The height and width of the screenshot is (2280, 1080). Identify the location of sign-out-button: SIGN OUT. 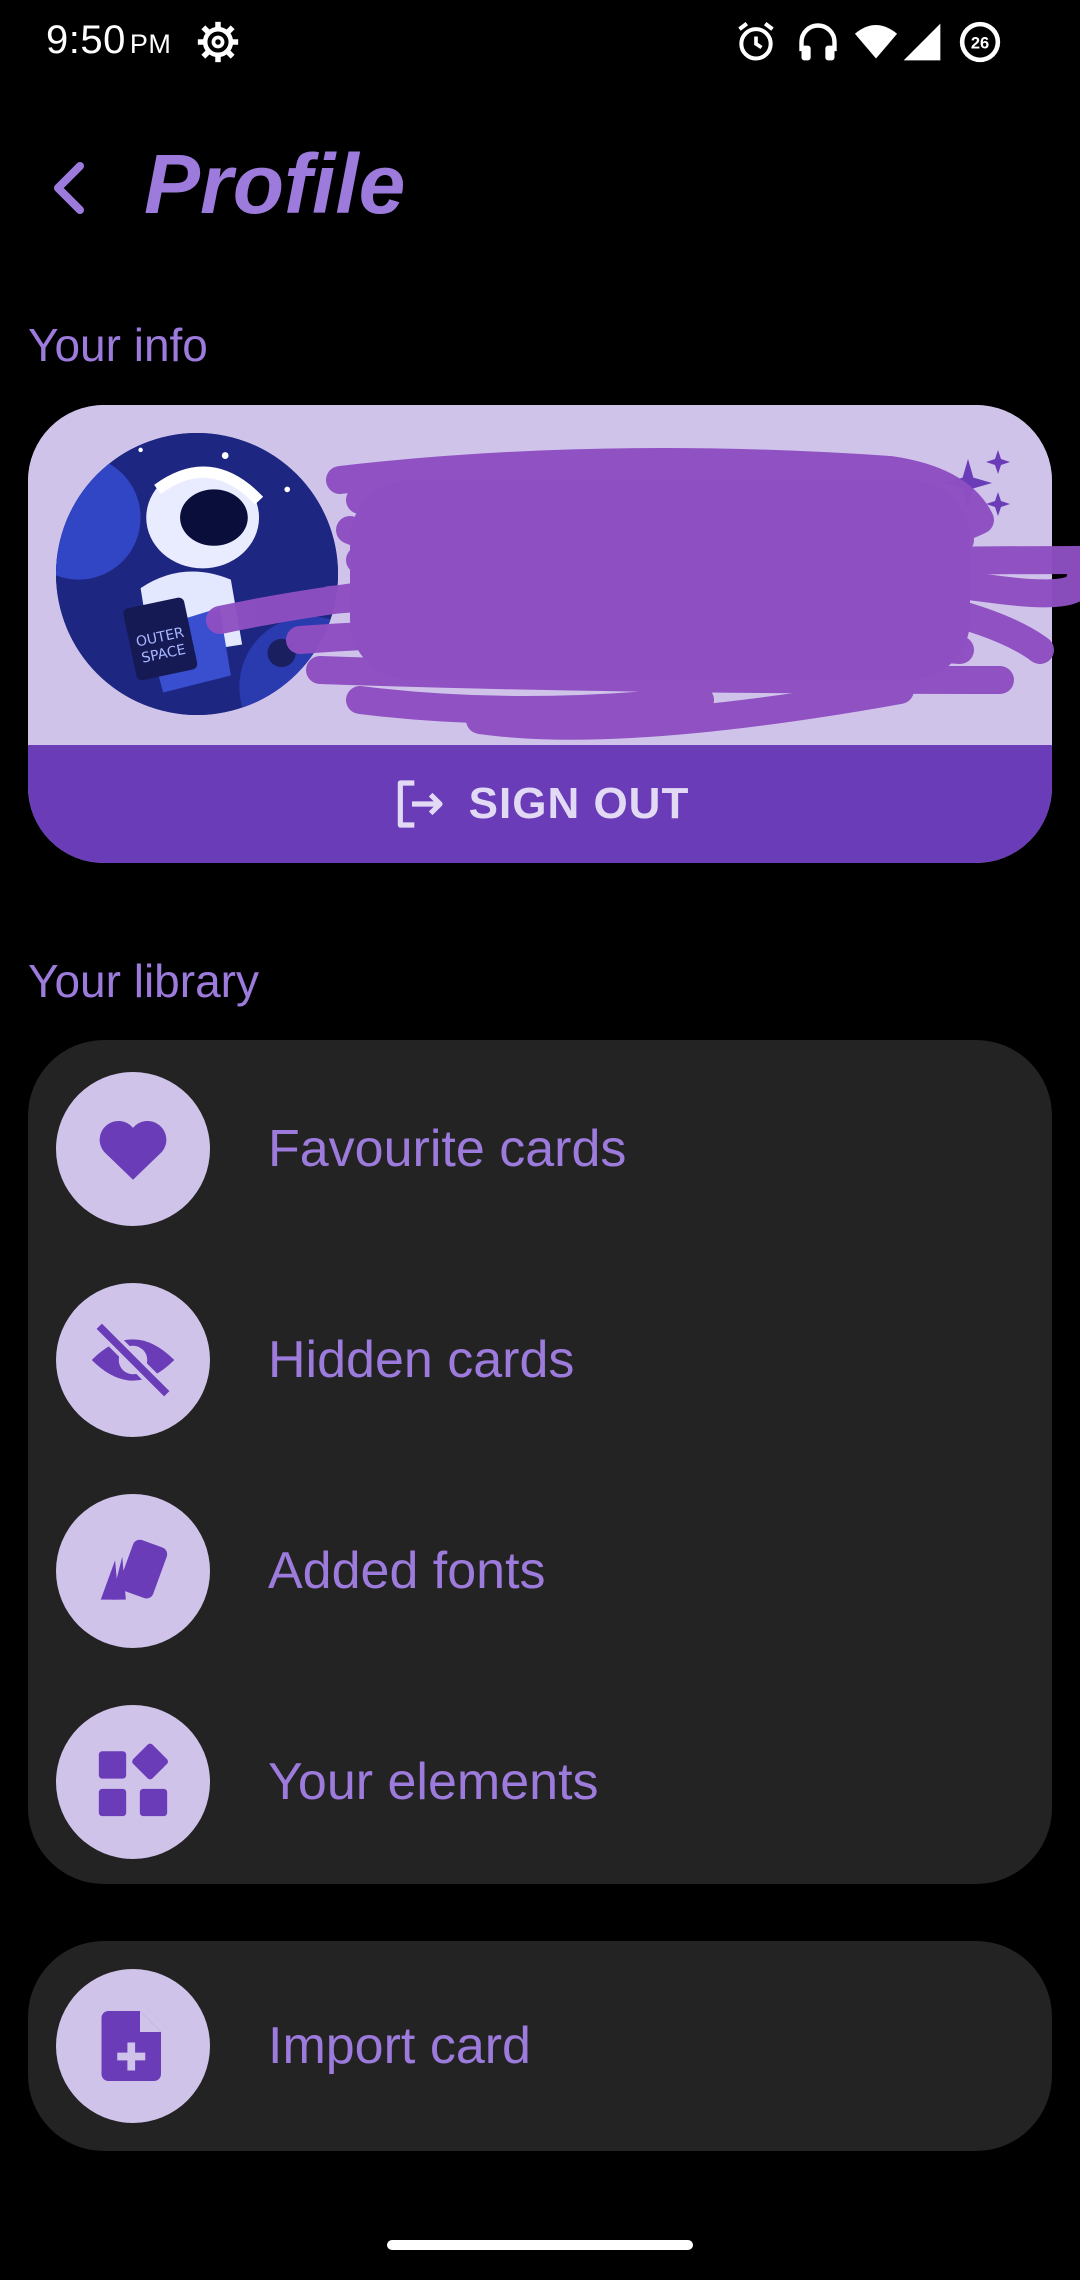
(540, 804).